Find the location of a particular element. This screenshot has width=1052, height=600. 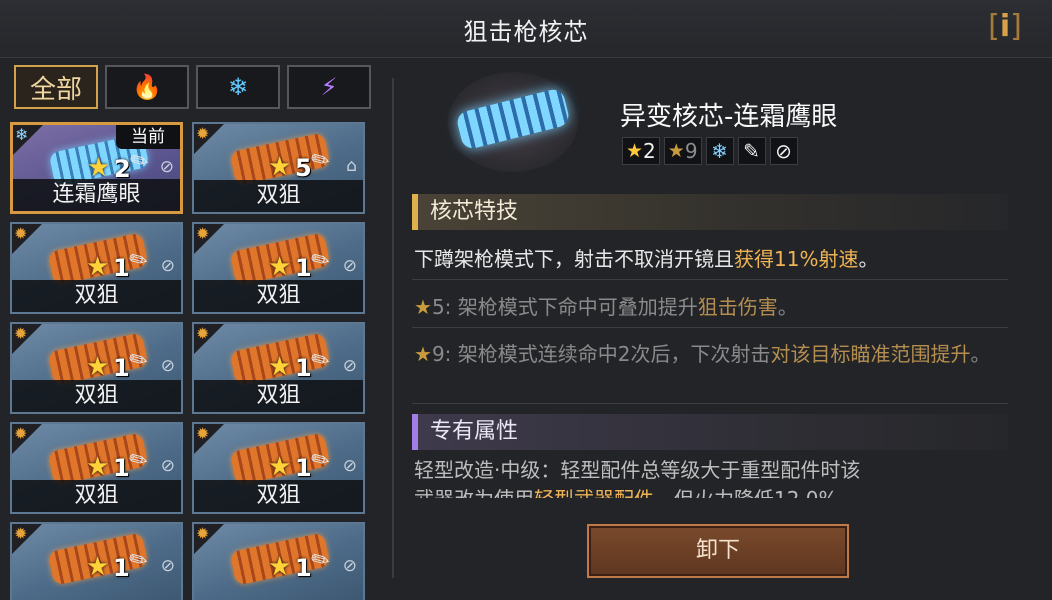

filter-tab-fire: 🔥 is located at coordinates (147, 87).